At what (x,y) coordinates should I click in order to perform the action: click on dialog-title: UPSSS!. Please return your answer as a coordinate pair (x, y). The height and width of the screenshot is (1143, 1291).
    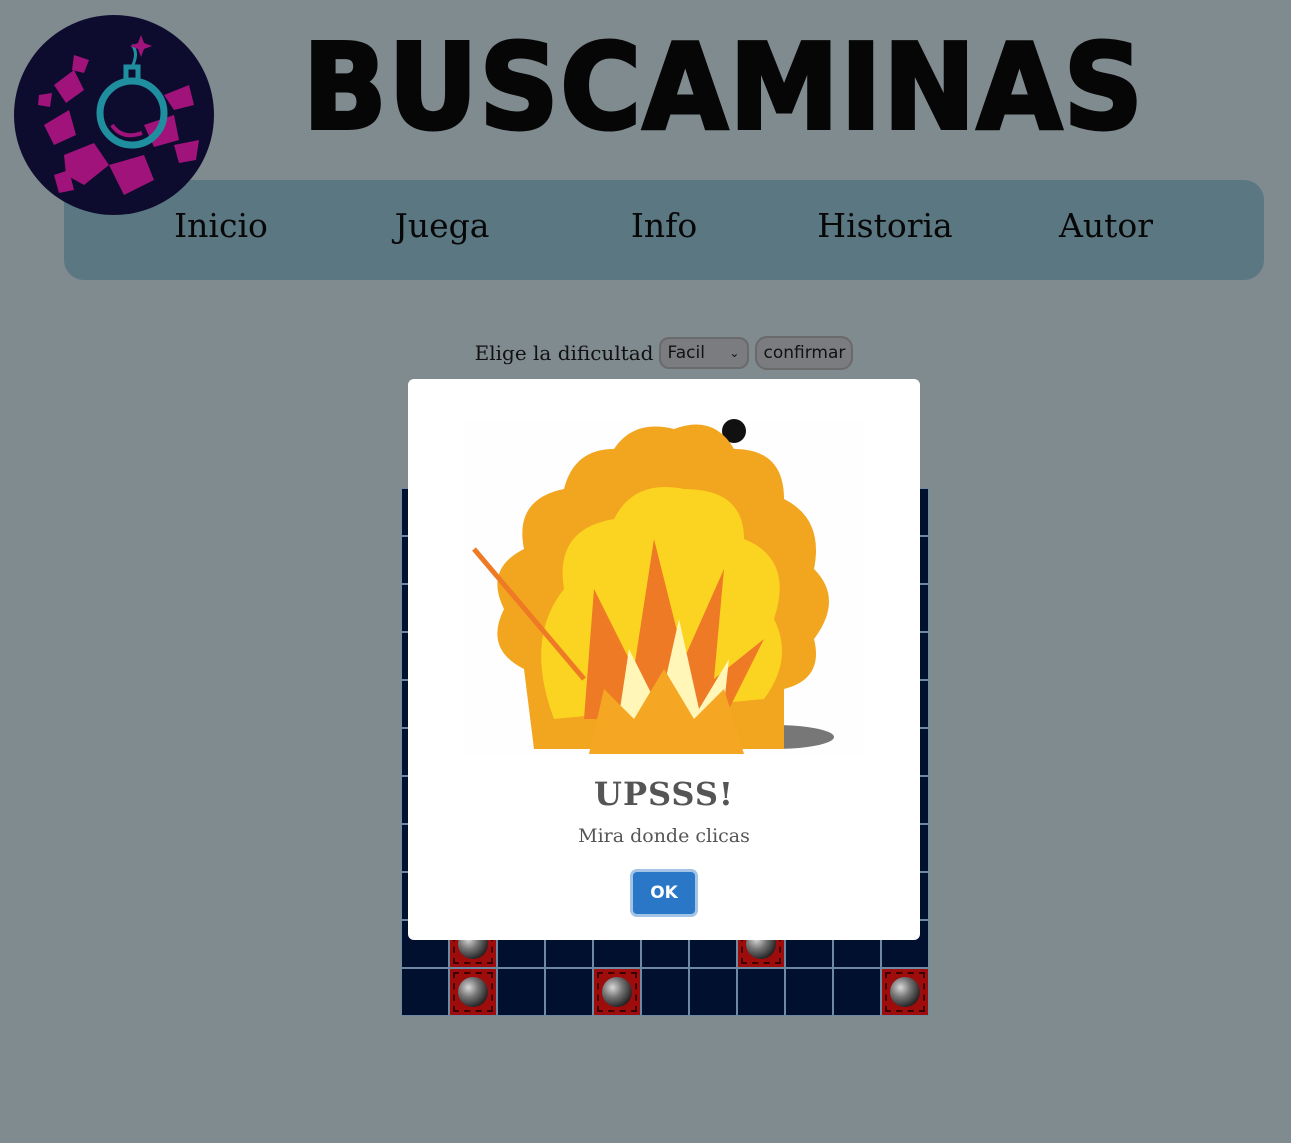
    Looking at the image, I should click on (664, 794).